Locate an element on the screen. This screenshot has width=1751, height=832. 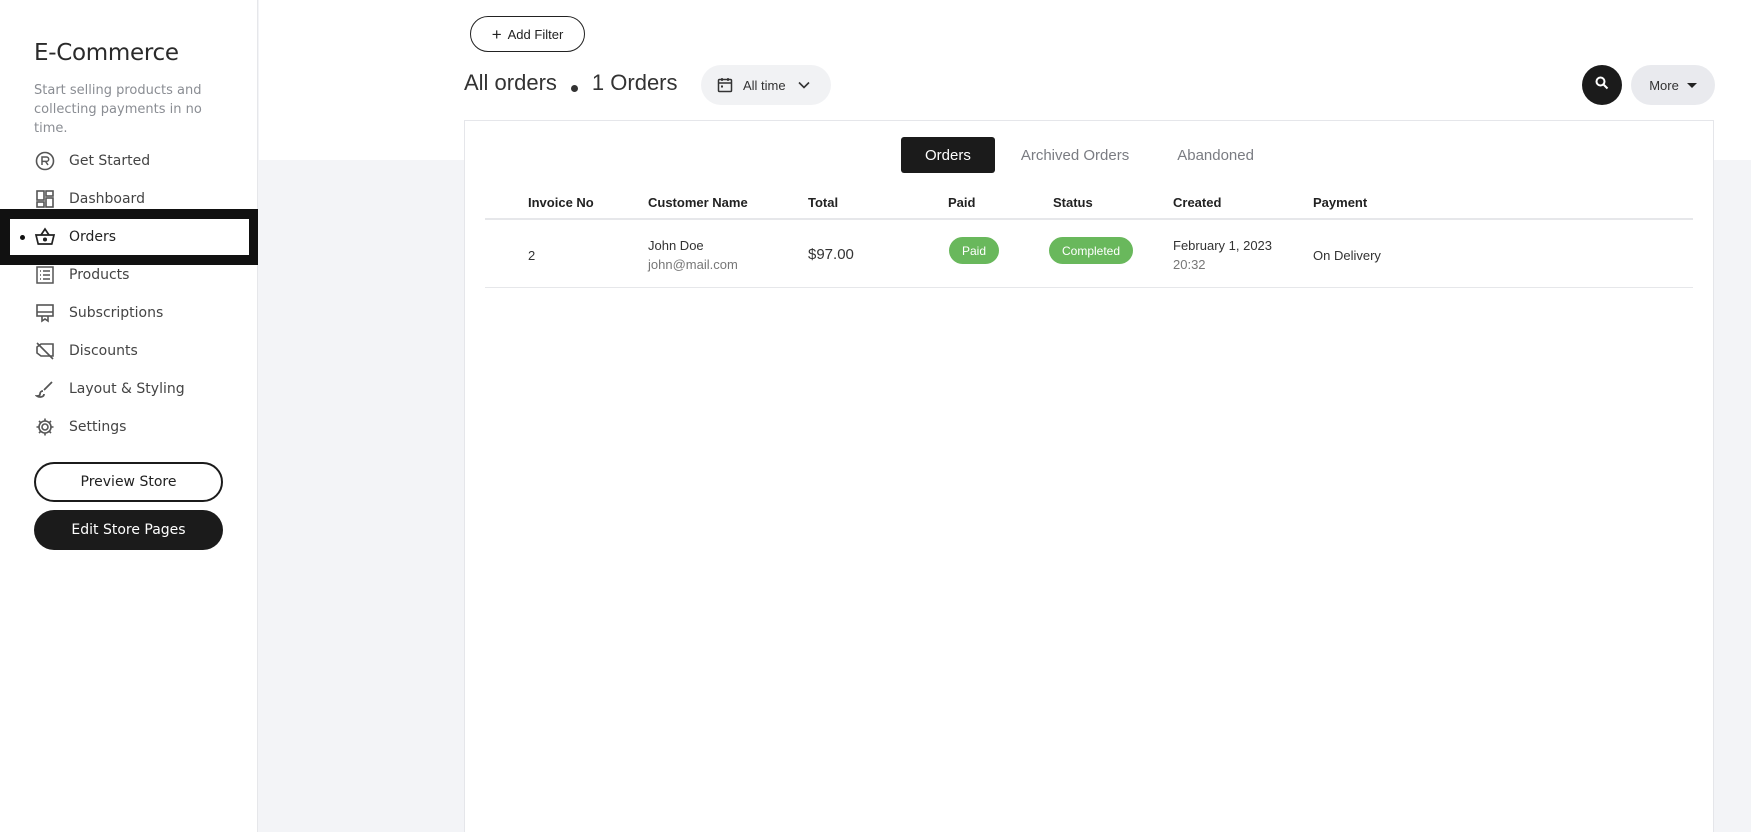
sidebar-item-orders-inner: Orders is located at coordinates (129, 237).